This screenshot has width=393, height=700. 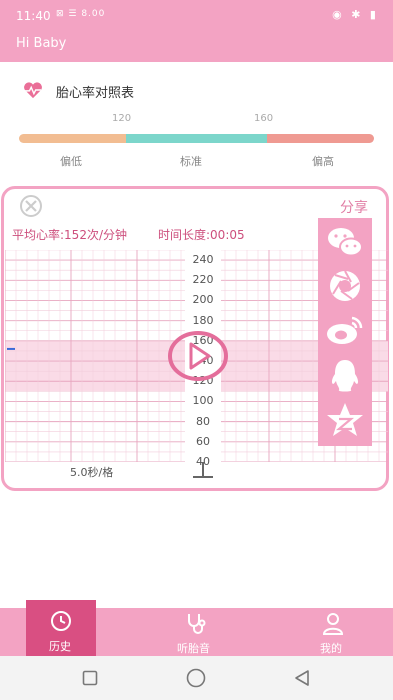 What do you see at coordinates (193, 648) in the screenshot?
I see `tab-listen-label: 听胎音` at bounding box center [193, 648].